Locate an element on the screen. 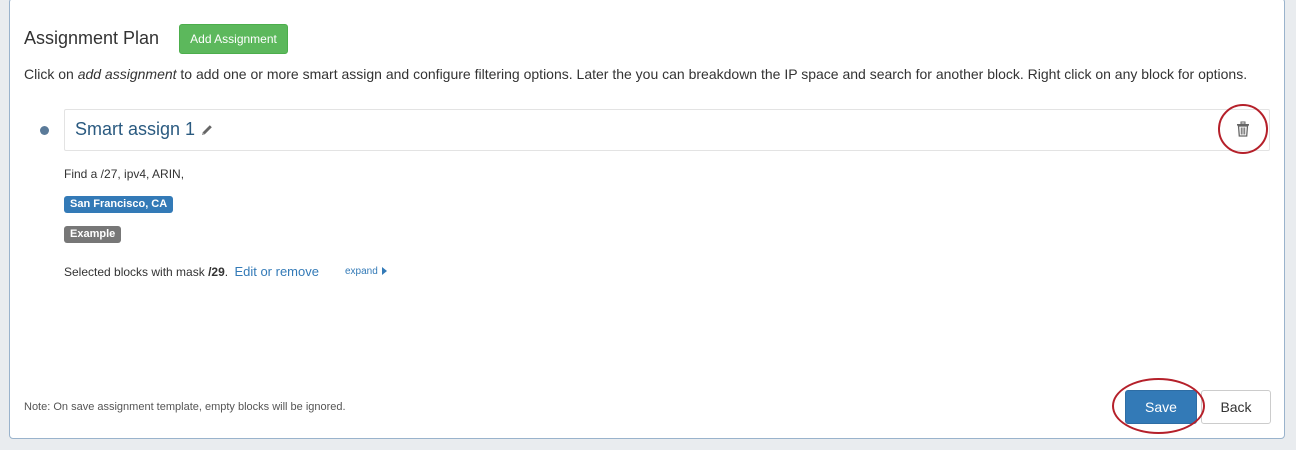  expand-label: expand is located at coordinates (361, 271).